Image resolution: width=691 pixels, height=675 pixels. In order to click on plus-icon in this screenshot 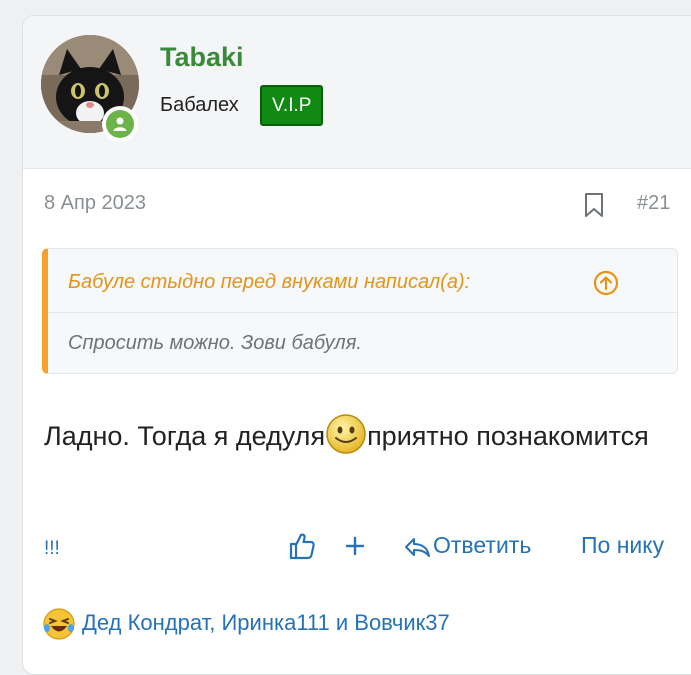, I will do `click(355, 546)`.